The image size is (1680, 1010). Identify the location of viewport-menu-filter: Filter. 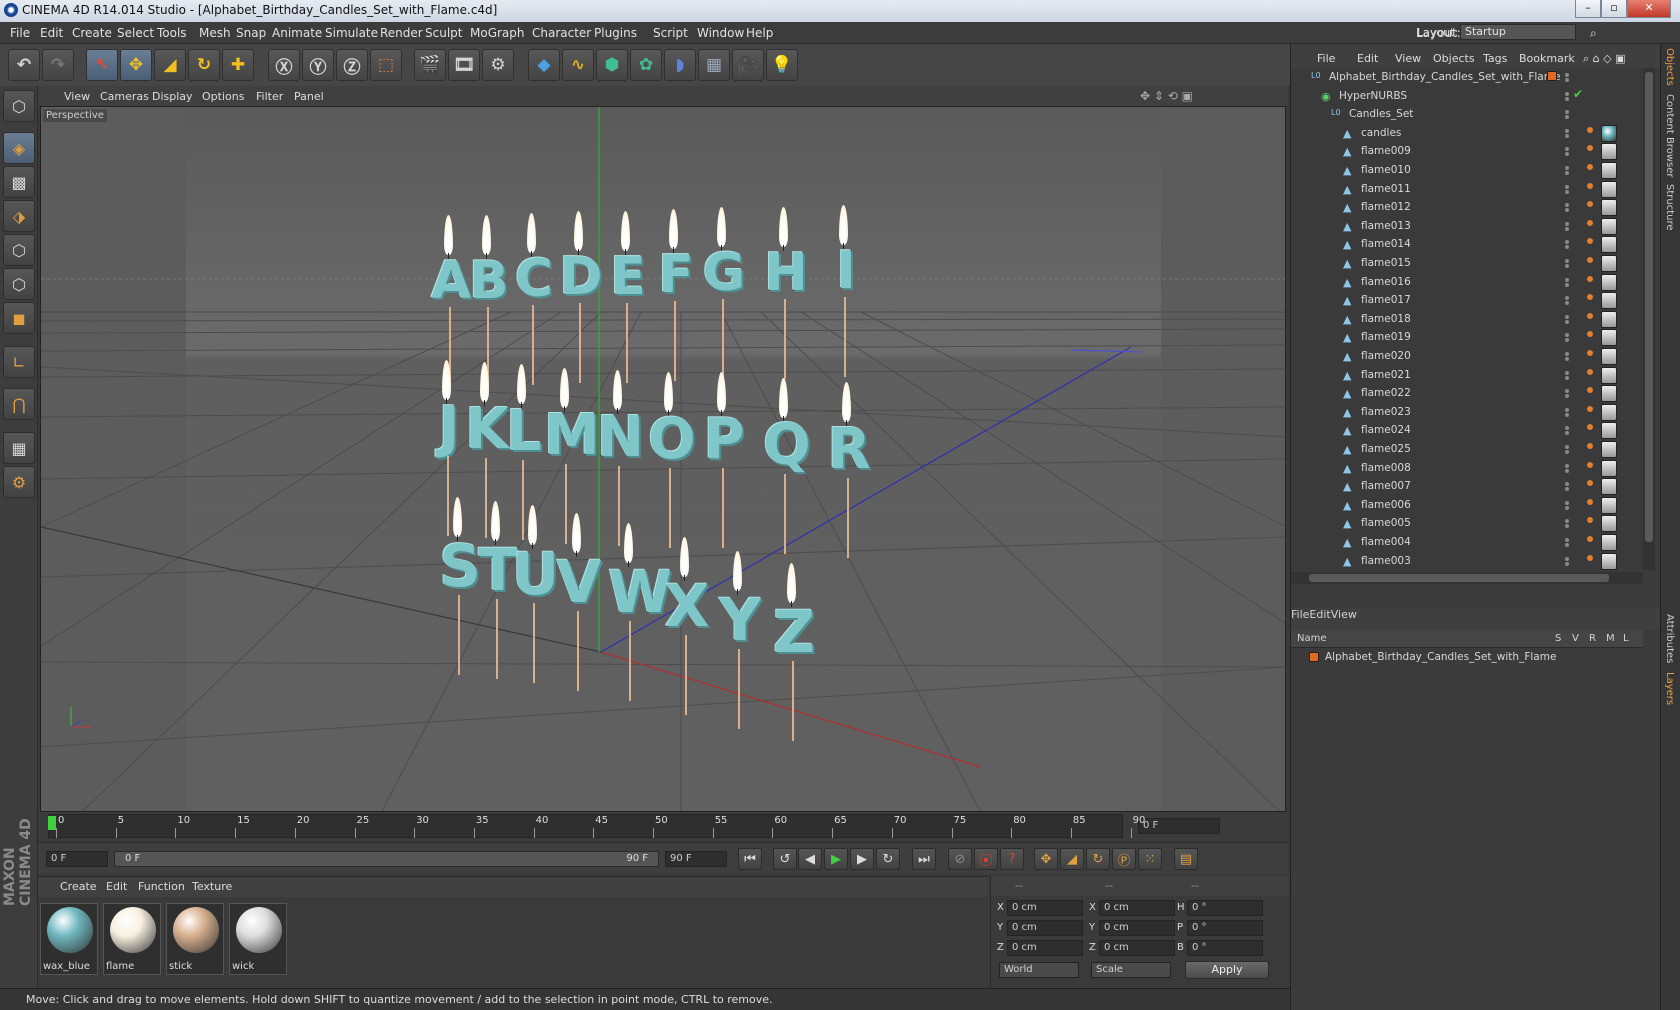
(269, 96).